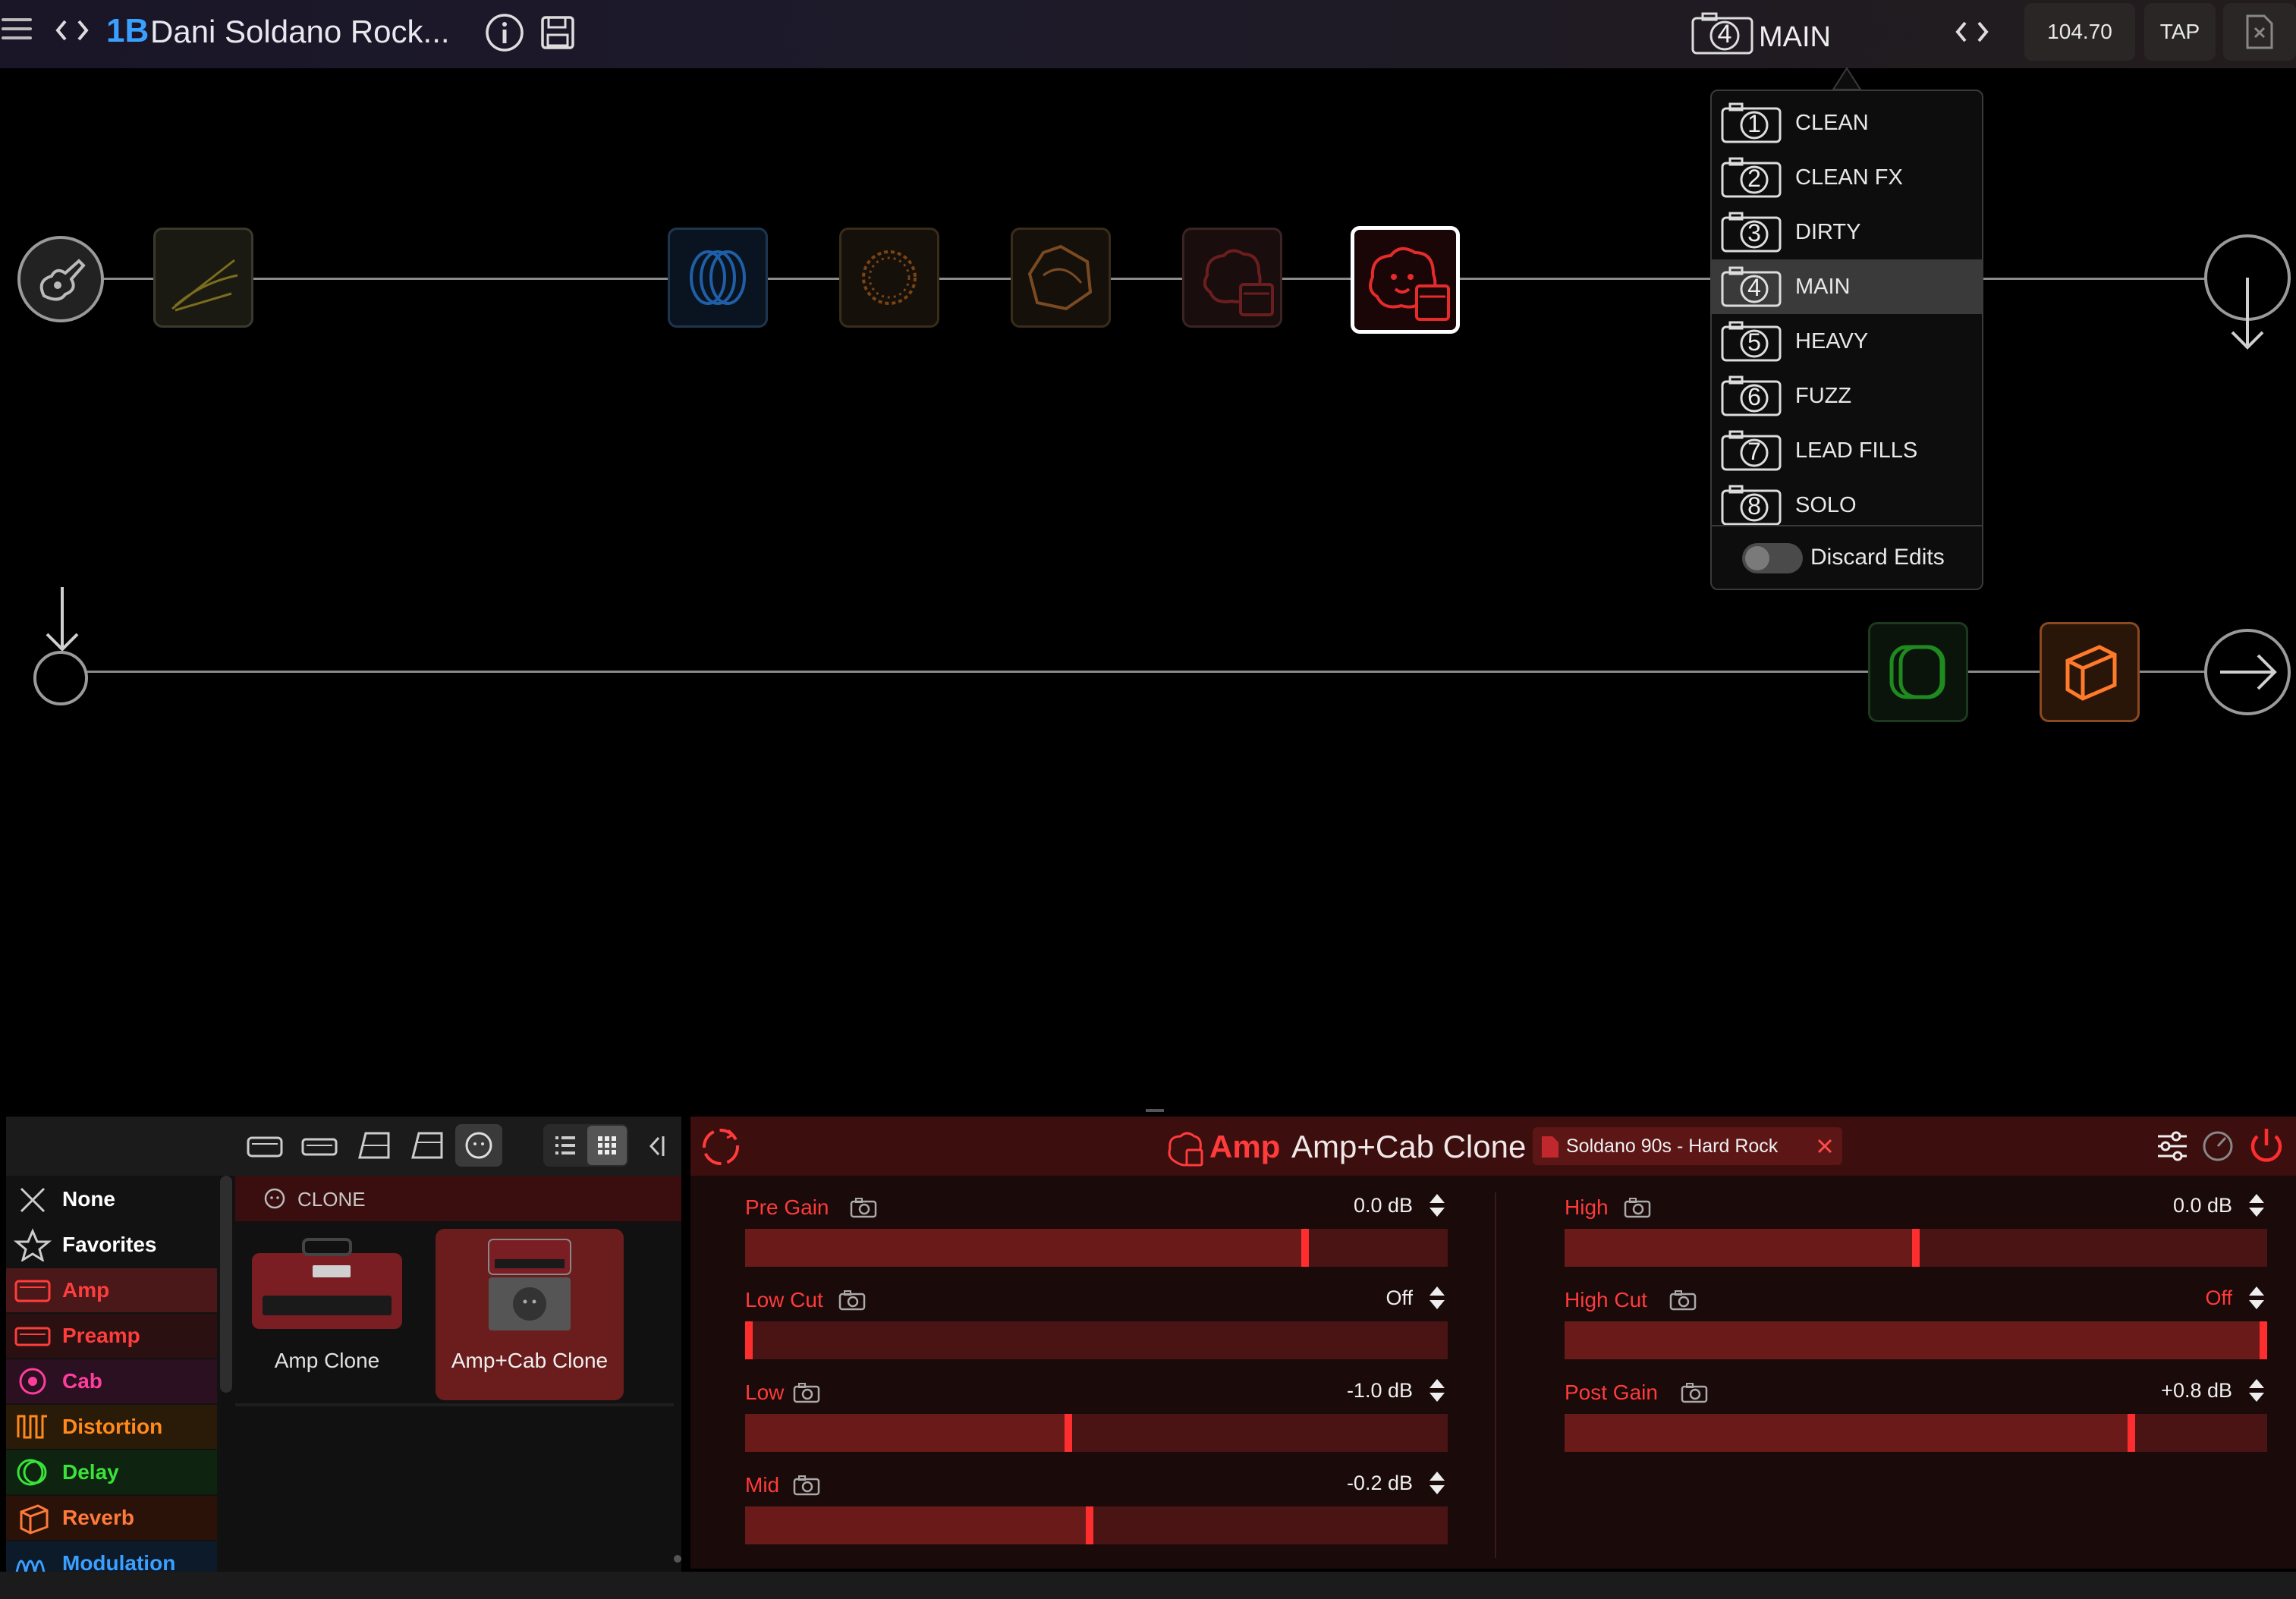 Image resolution: width=2296 pixels, height=1599 pixels. I want to click on settings-sliders-icon, so click(2172, 1146).